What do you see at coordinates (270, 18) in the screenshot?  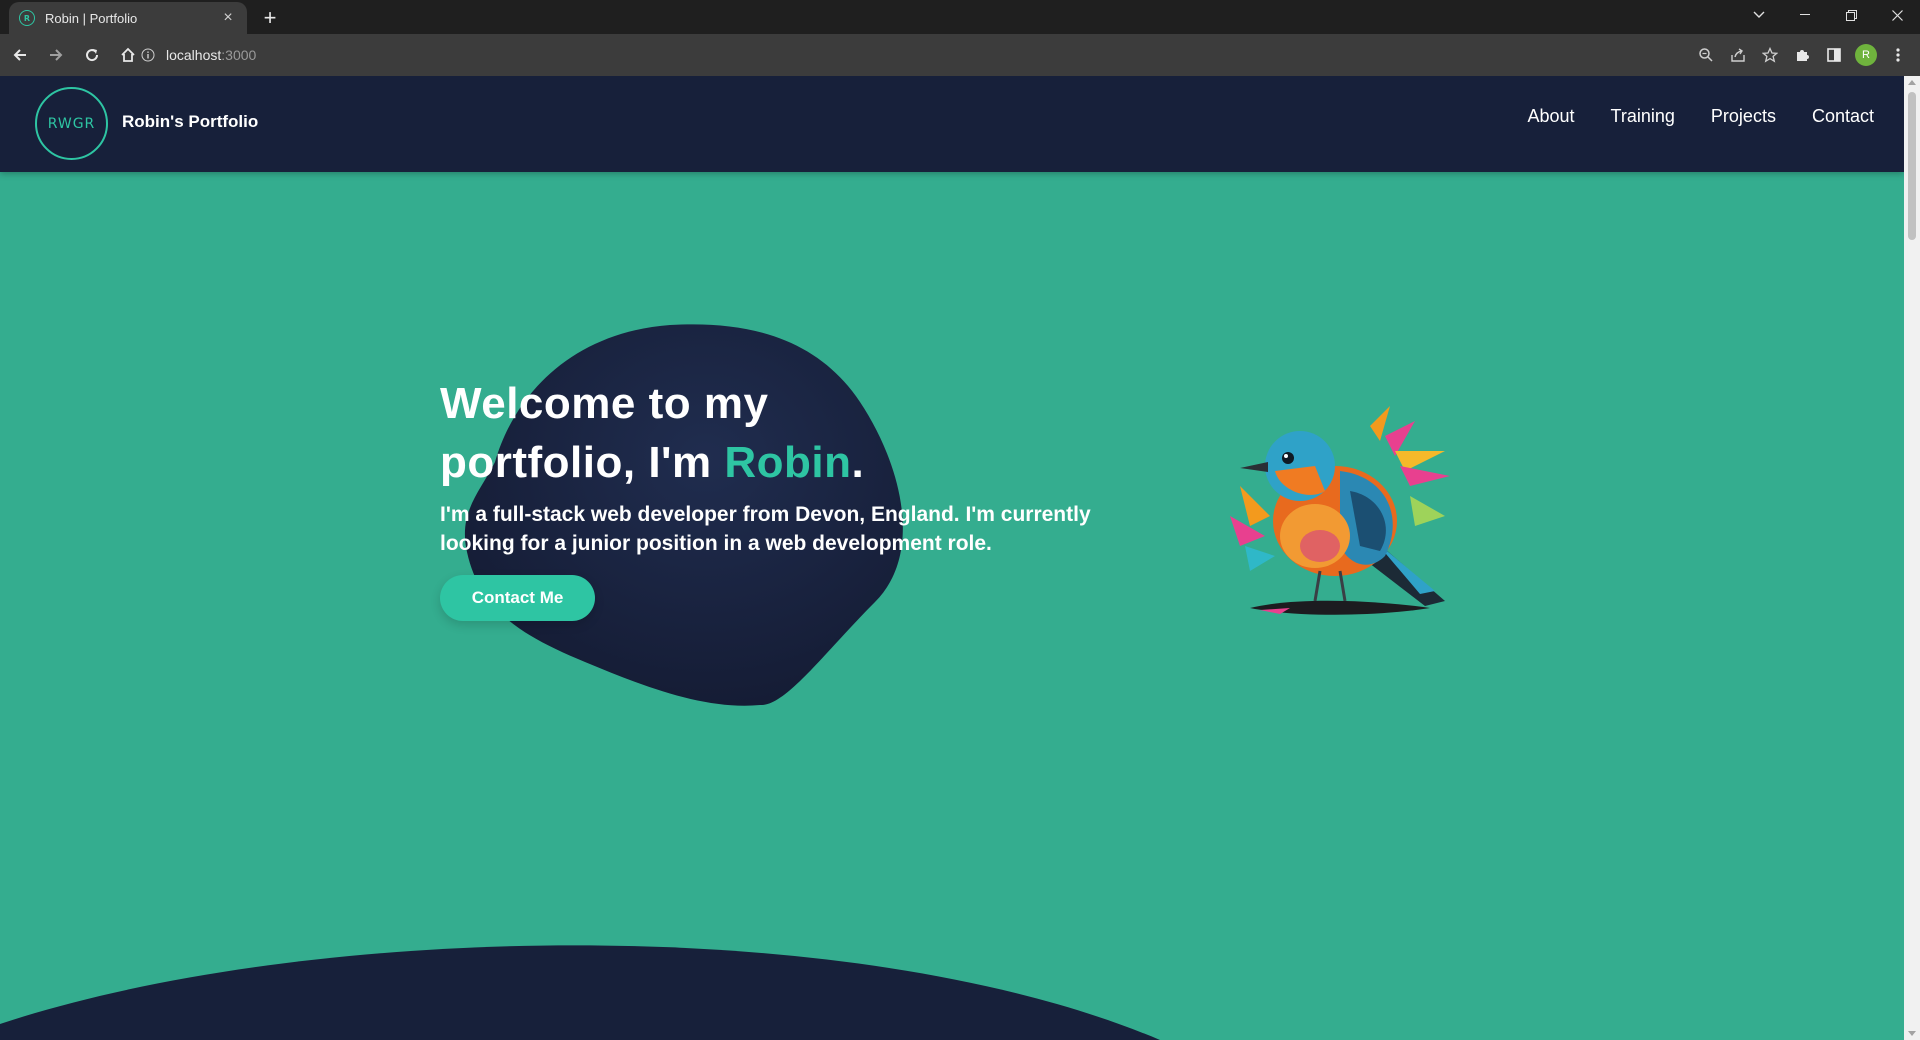 I see `new-tab-button: +` at bounding box center [270, 18].